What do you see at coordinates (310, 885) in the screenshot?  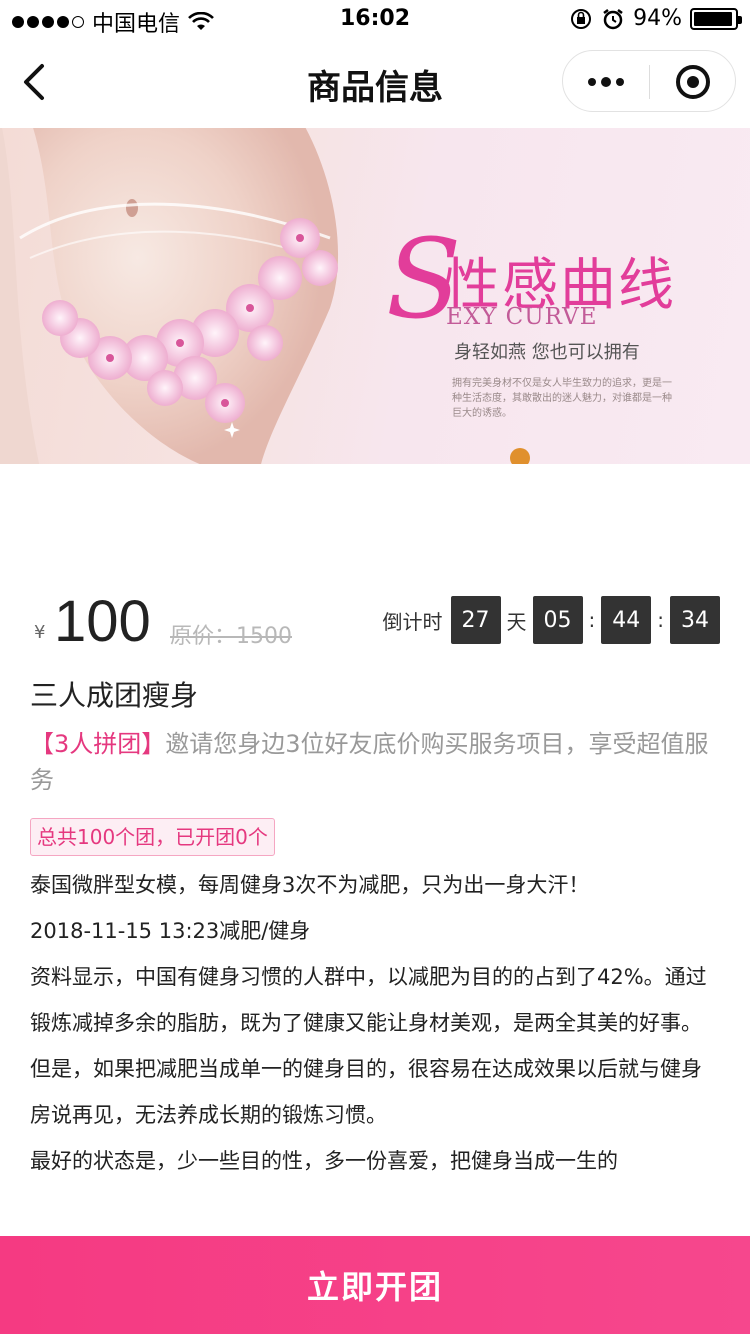 I see `content-headline: 泰国微胖型女模，每周健身3次不为减肥，只为出一身大汗！` at bounding box center [310, 885].